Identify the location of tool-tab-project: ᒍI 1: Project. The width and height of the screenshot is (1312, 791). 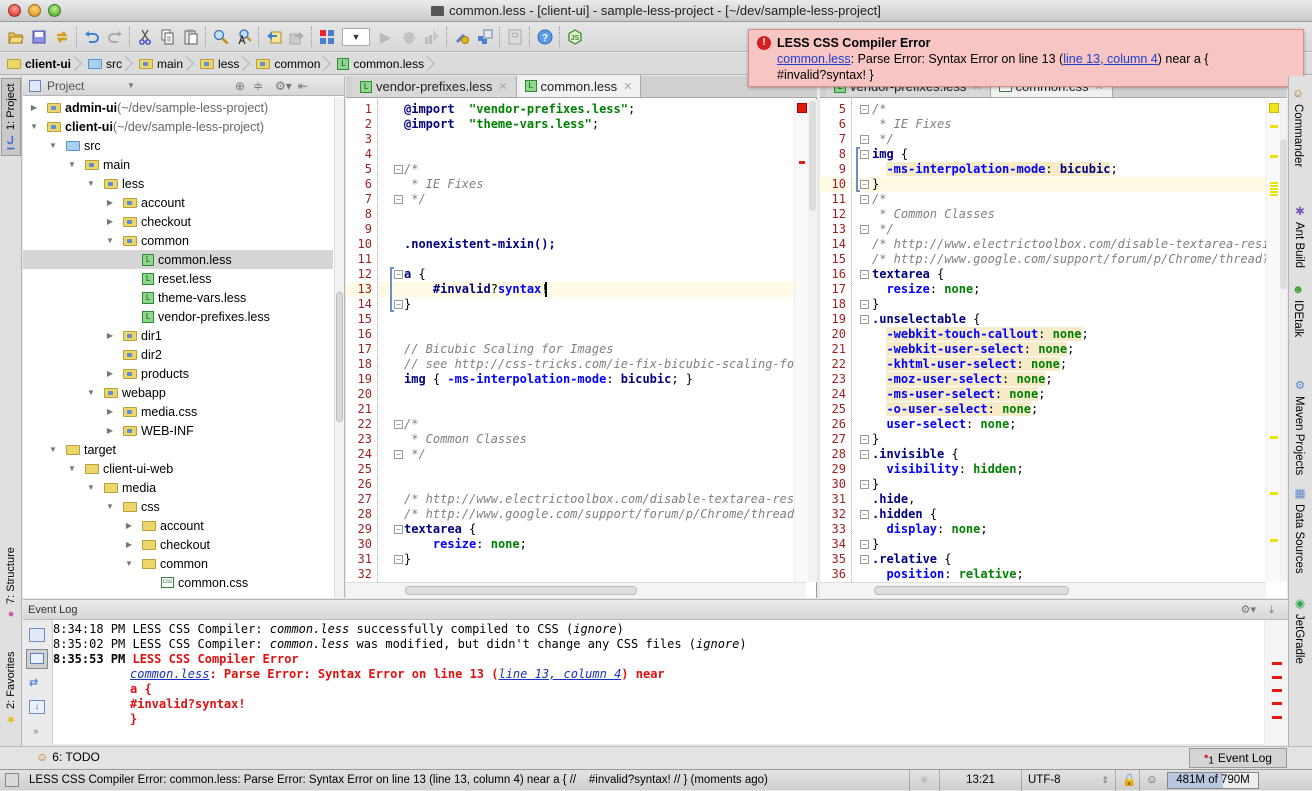
(11, 117).